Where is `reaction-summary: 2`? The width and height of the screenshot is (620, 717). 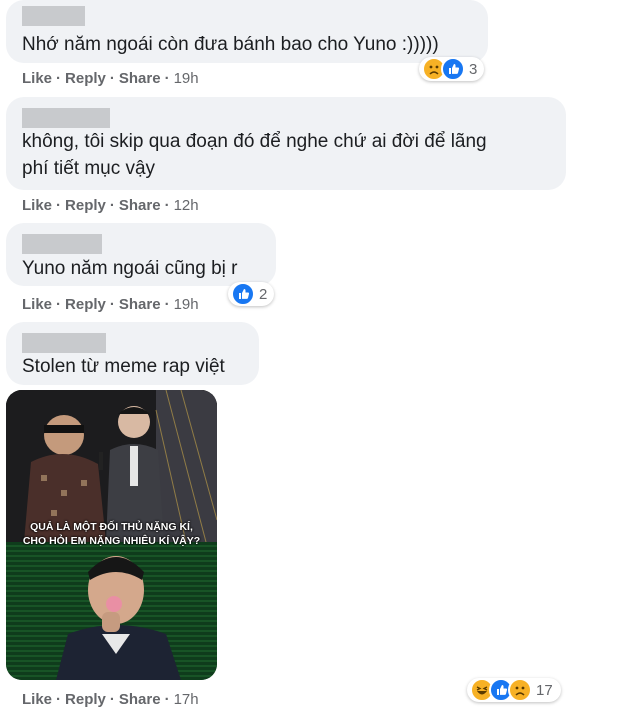
reaction-summary: 2 is located at coordinates (251, 294).